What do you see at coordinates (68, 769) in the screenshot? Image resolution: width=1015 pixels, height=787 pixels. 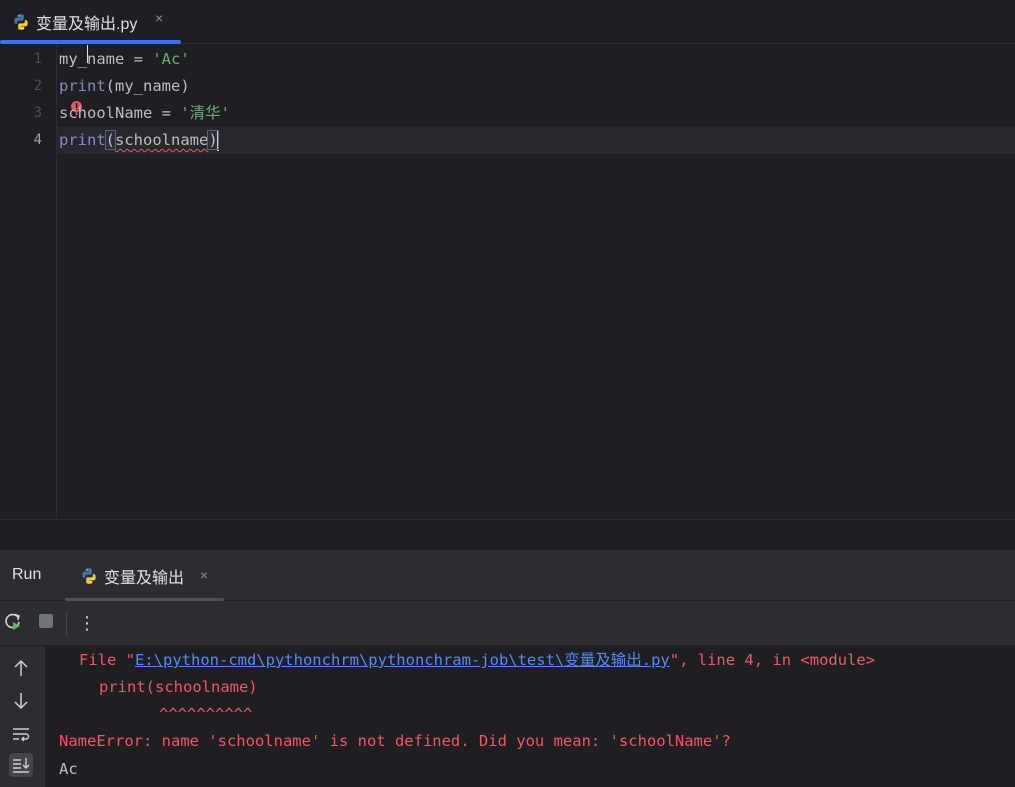 I see `program-output: Ac` at bounding box center [68, 769].